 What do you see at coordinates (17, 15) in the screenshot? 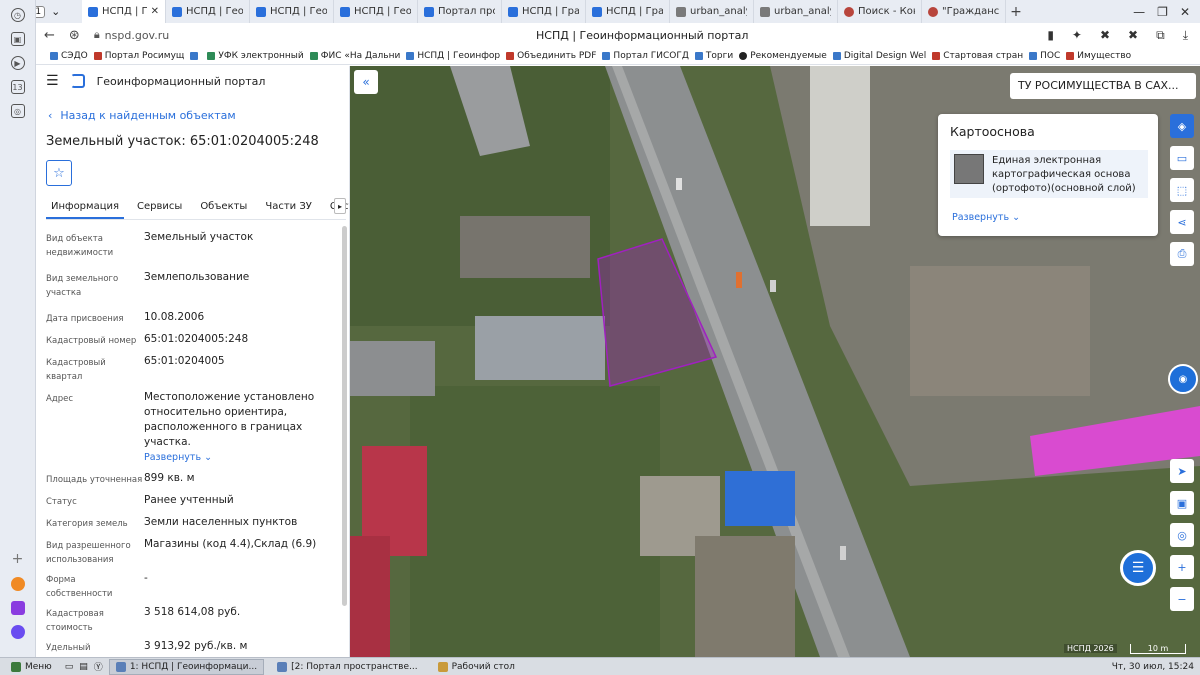
I see `clock-icon: ◷` at bounding box center [17, 15].